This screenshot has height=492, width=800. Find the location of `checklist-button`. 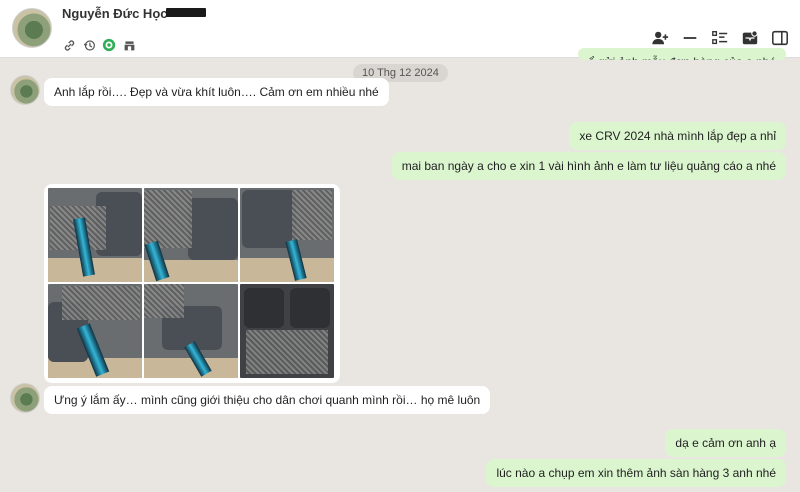

checklist-button is located at coordinates (720, 38).